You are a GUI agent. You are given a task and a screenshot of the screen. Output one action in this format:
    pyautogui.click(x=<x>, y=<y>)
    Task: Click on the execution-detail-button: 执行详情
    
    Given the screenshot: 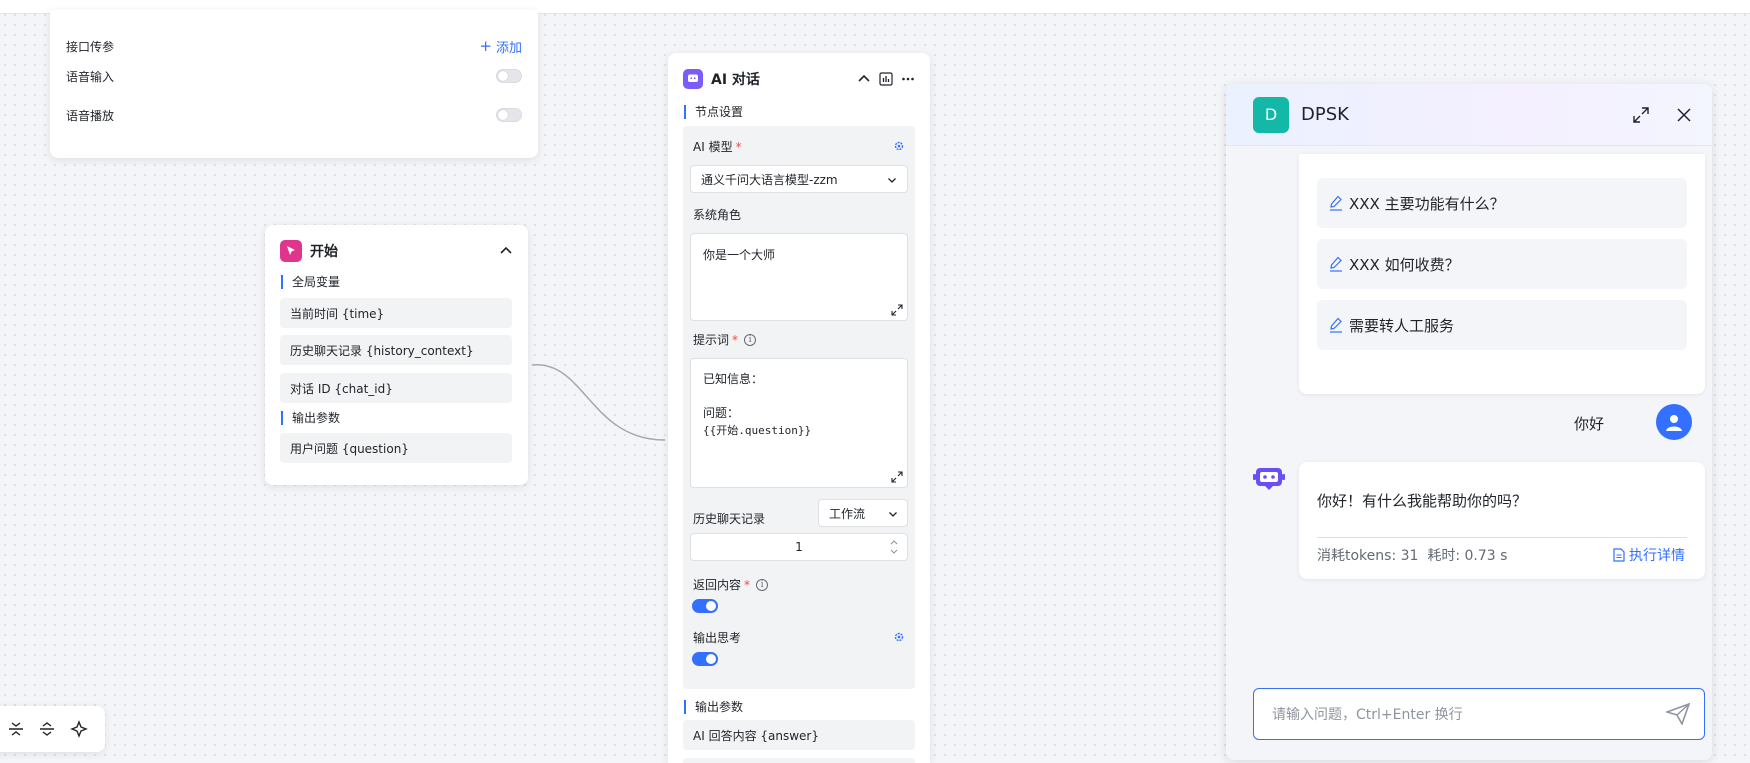 What is the action you would take?
    pyautogui.click(x=1649, y=555)
    